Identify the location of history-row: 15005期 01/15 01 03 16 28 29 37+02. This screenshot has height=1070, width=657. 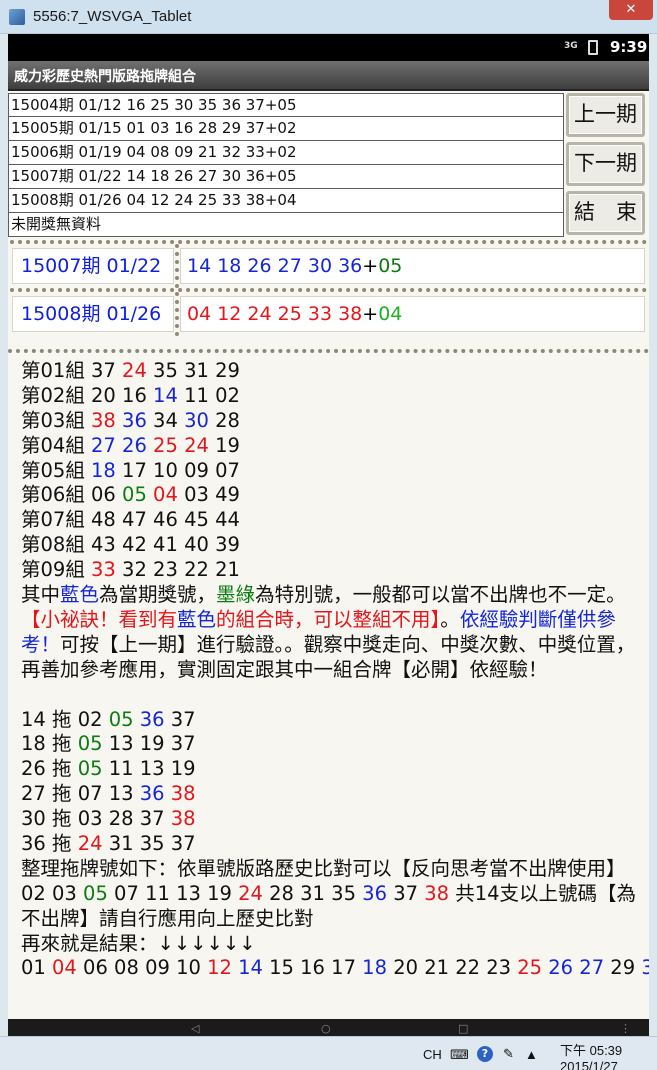
(286, 129).